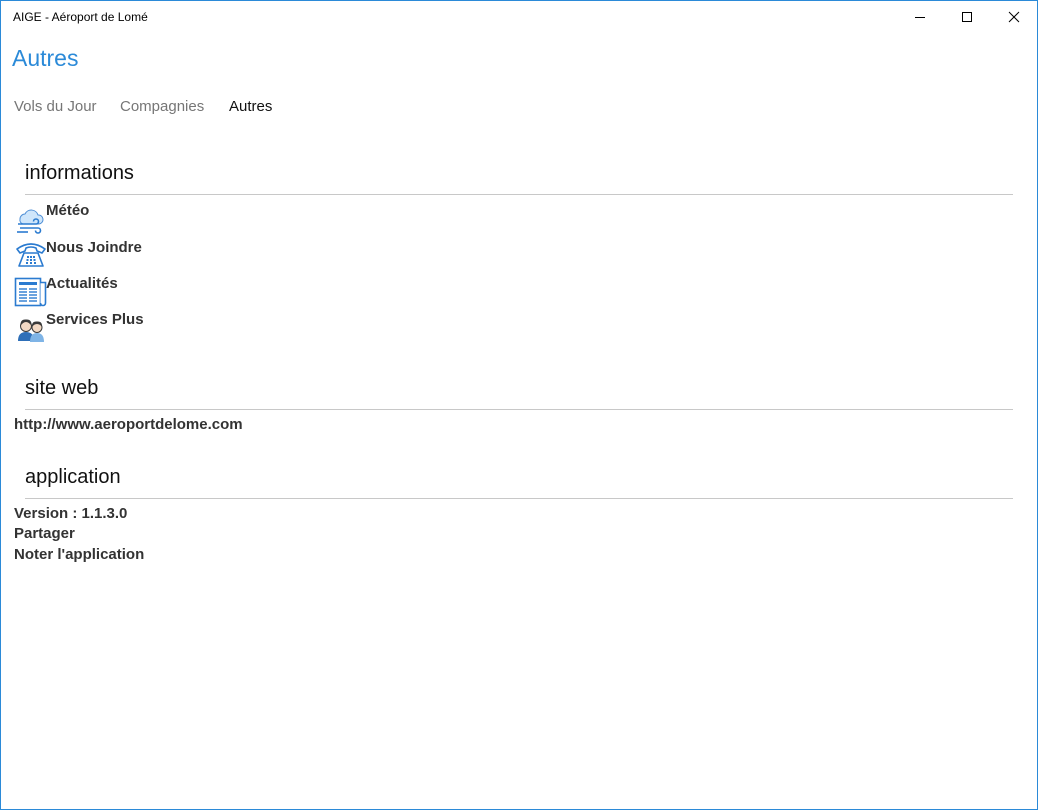 The height and width of the screenshot is (810, 1038). Describe the element at coordinates (45, 58) in the screenshot. I see `page-title: Autres` at that location.